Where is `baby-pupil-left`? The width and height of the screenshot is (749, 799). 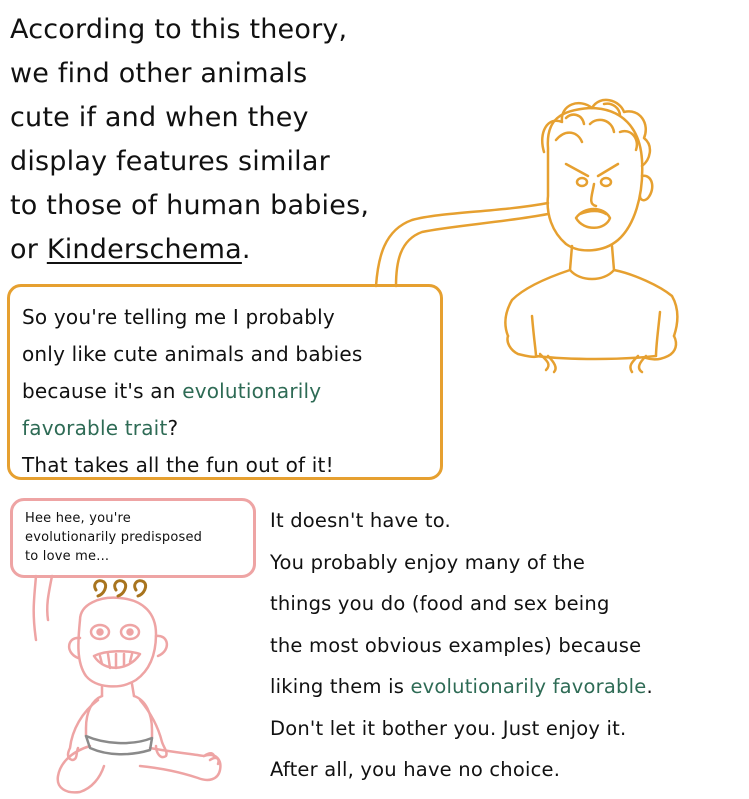 baby-pupil-left is located at coordinates (100, 632).